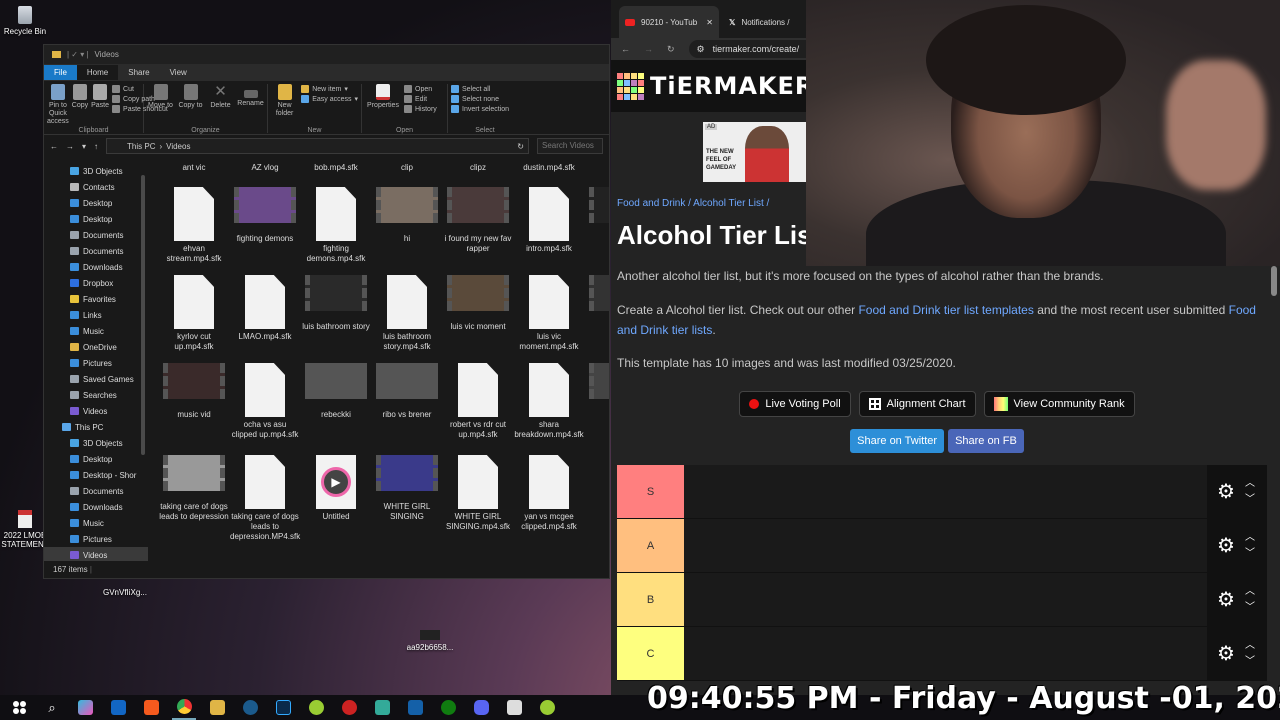 This screenshot has height=720, width=1280. I want to click on file-item: eh, so click(597, 168).